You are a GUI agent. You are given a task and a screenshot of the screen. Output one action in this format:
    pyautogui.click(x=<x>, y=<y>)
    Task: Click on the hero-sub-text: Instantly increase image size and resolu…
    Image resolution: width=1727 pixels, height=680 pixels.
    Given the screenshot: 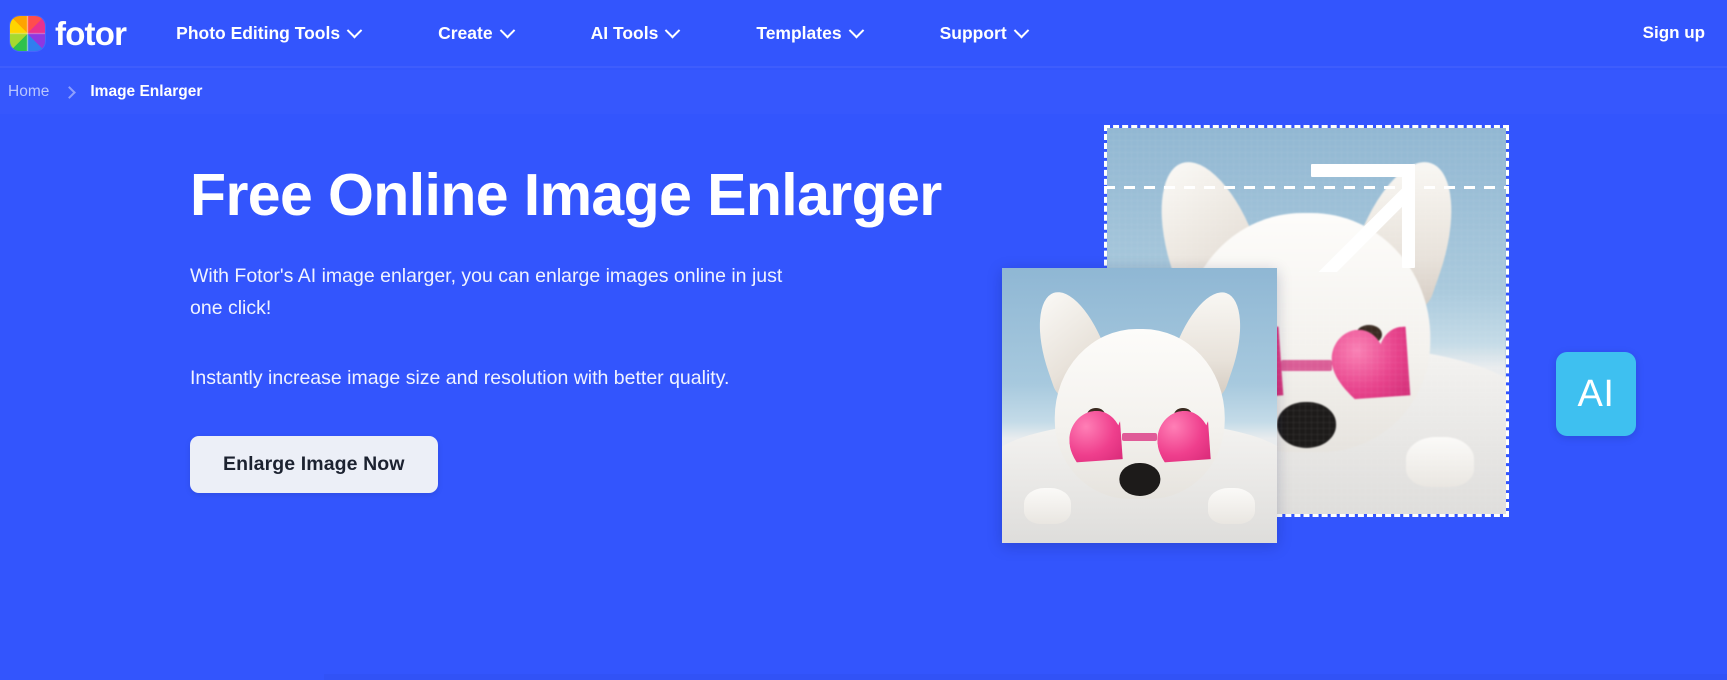 What is the action you would take?
    pyautogui.click(x=460, y=378)
    